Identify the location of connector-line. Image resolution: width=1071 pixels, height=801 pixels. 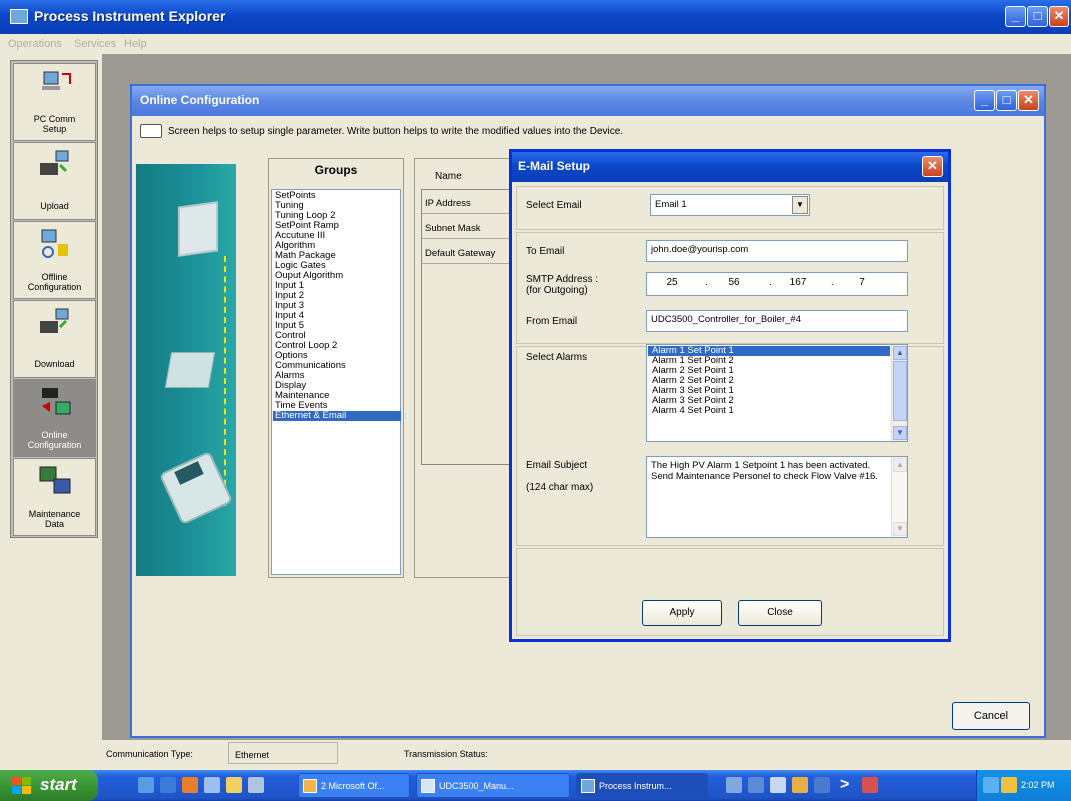
(225, 381).